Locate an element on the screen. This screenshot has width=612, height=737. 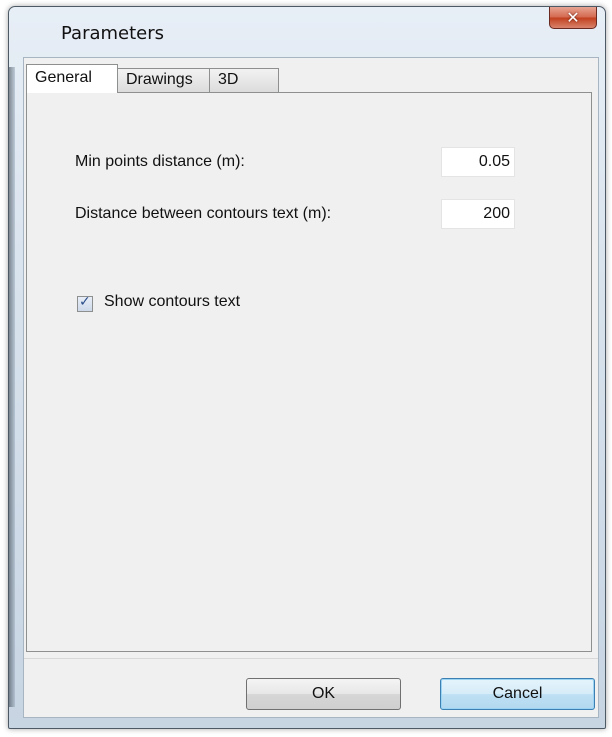
close-button: ✕ is located at coordinates (573, 18).